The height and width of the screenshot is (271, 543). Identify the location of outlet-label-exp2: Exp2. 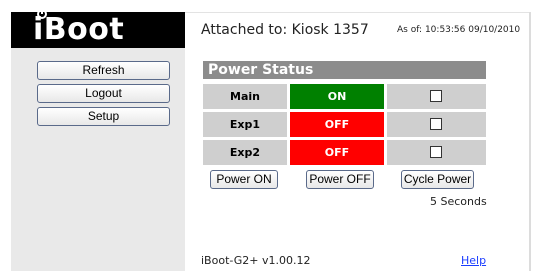
(245, 152).